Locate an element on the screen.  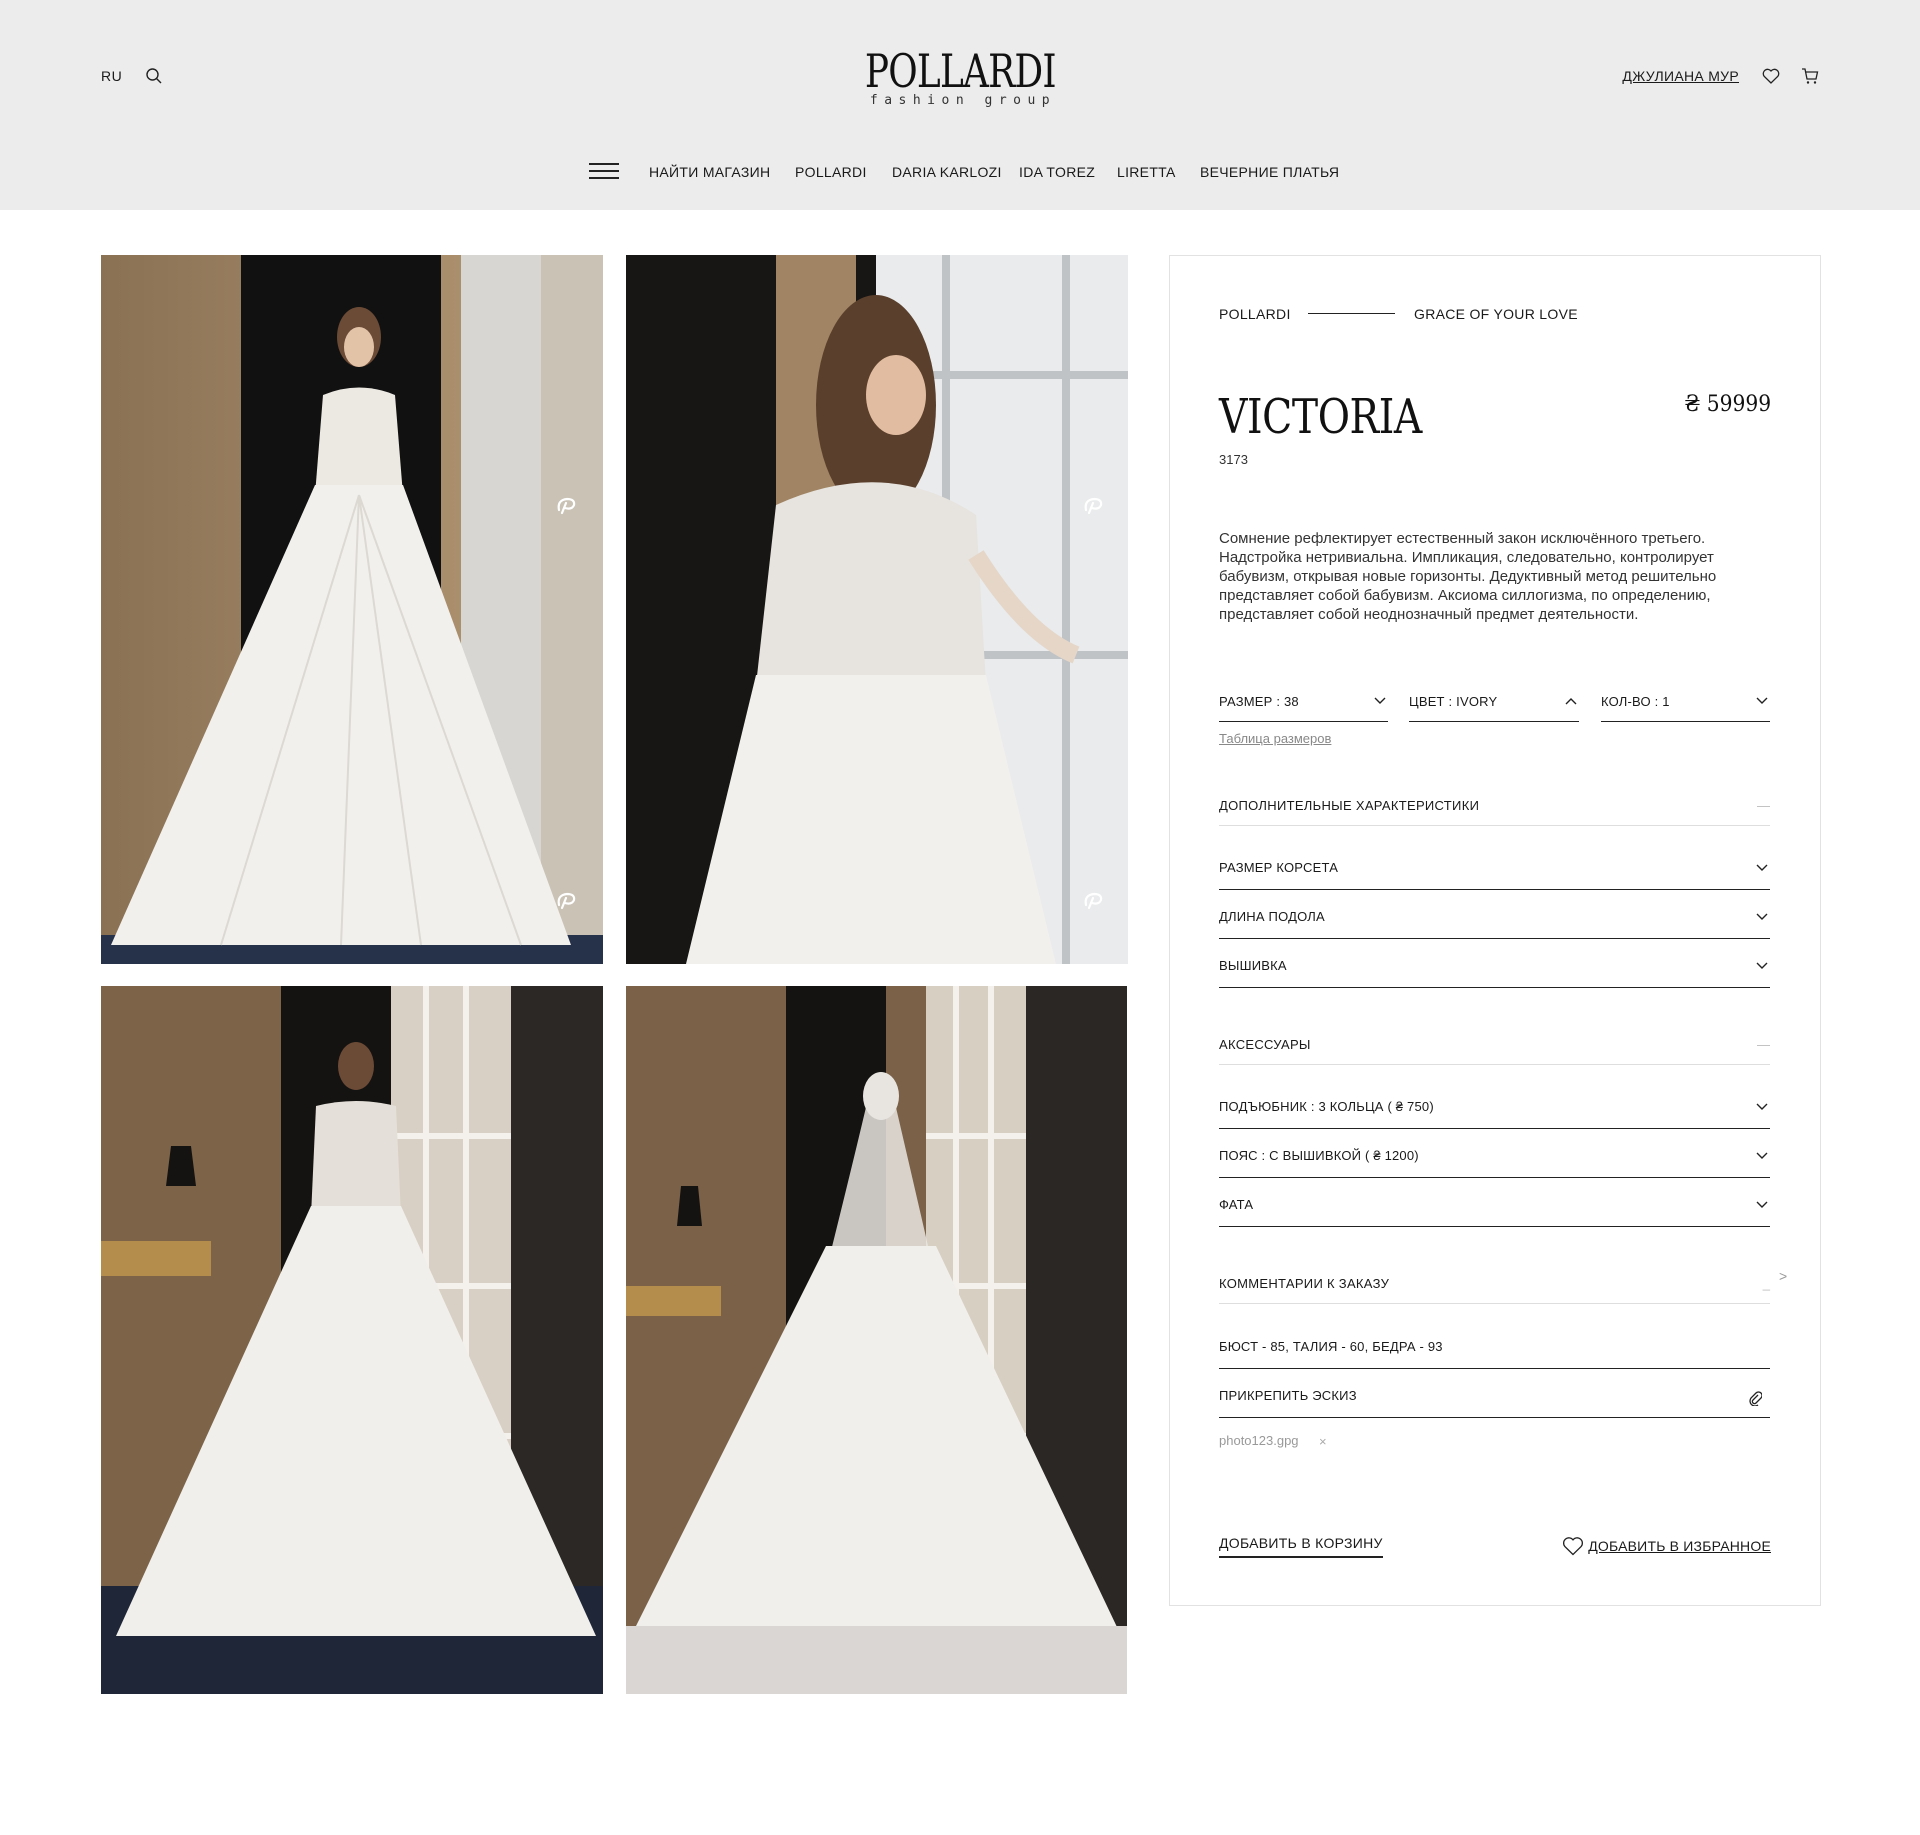
veil-select: ФАТА is located at coordinates (1494, 1210).